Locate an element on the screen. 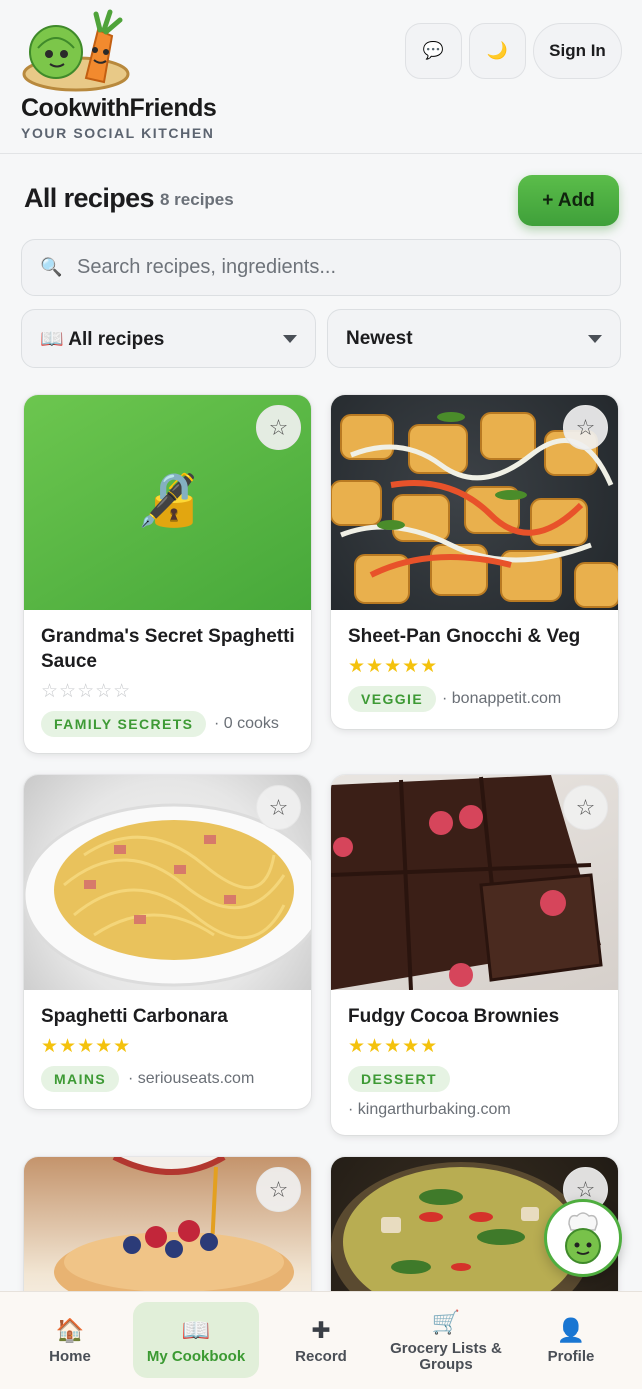  sort-select-value: Newest is located at coordinates (379, 338).